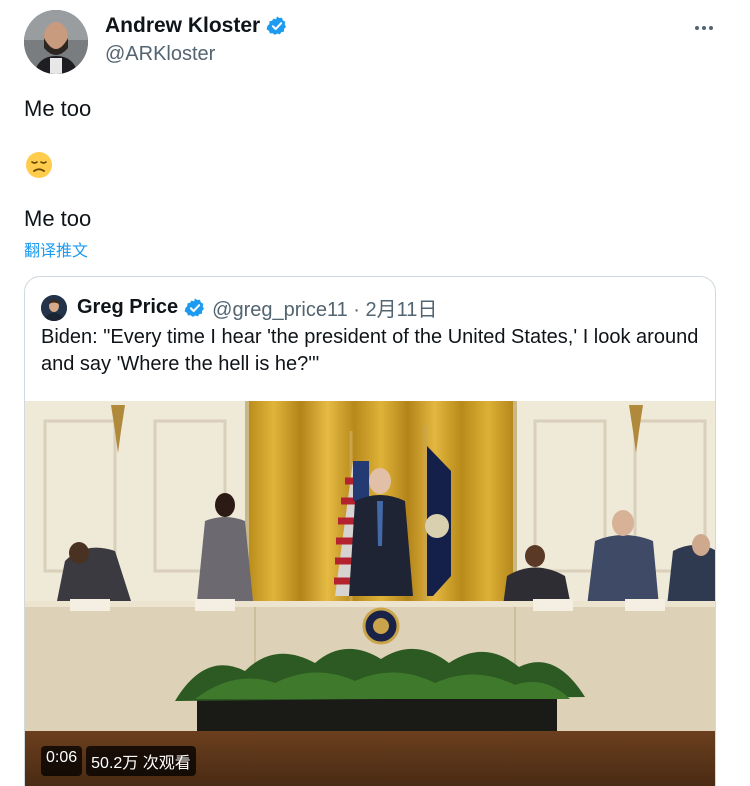  Describe the element at coordinates (141, 761) in the screenshot. I see `video-views-badge: 50.2万 次观看` at that location.